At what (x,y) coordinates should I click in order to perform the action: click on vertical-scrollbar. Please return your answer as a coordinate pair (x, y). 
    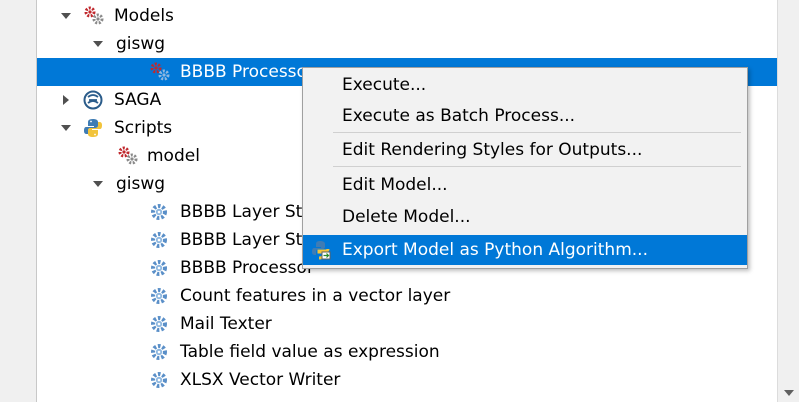
    Looking at the image, I should click on (788, 201).